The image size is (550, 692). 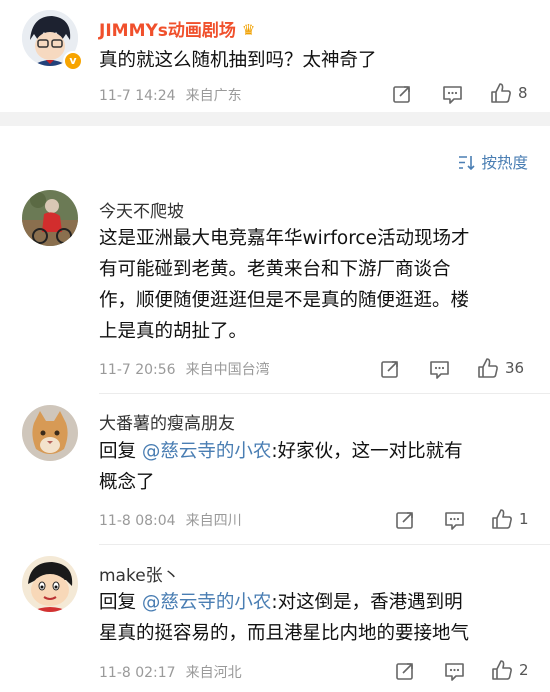 What do you see at coordinates (167, 421) in the screenshot?
I see `comment-author-name: 大番薯的瘦高朋友` at bounding box center [167, 421].